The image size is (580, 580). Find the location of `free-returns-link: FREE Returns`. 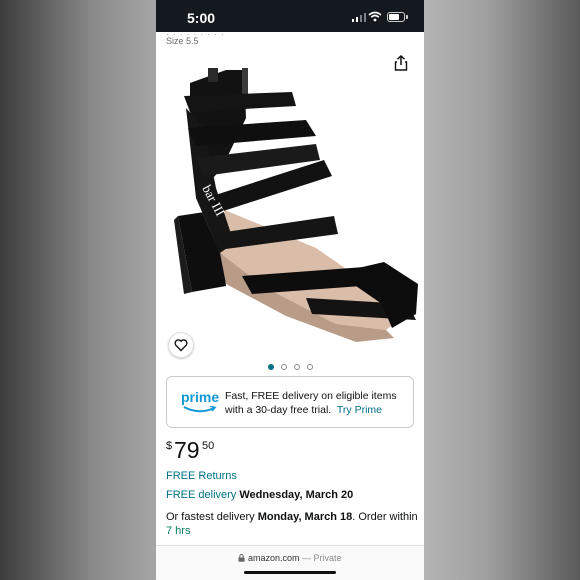

free-returns-link: FREE Returns is located at coordinates (201, 476).